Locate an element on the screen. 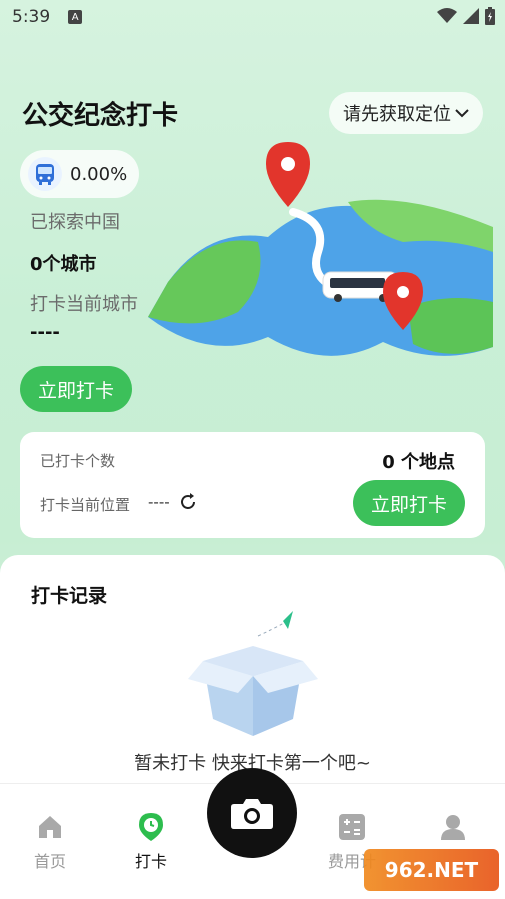 This screenshot has width=505, height=899. status-icons is located at coordinates (466, 16).